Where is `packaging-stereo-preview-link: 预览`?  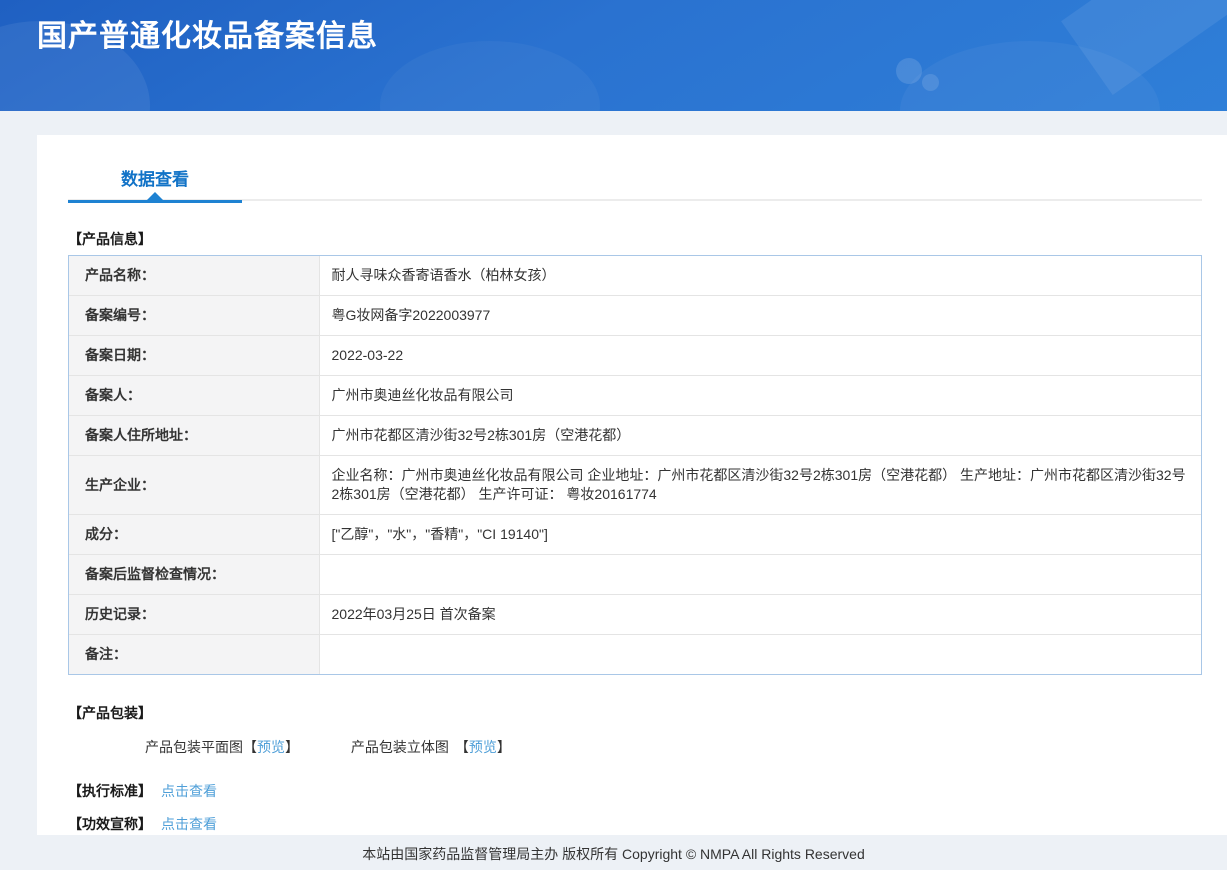 packaging-stereo-preview-link: 预览 is located at coordinates (483, 747).